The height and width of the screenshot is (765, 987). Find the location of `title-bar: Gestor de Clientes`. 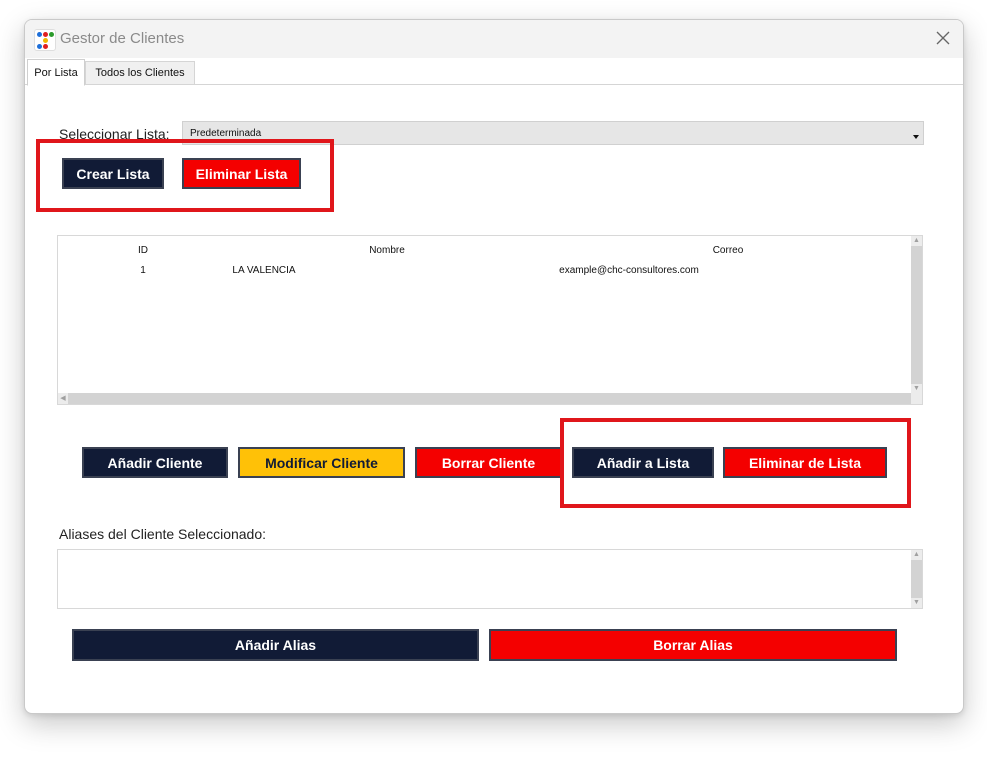

title-bar: Gestor de Clientes is located at coordinates (494, 39).